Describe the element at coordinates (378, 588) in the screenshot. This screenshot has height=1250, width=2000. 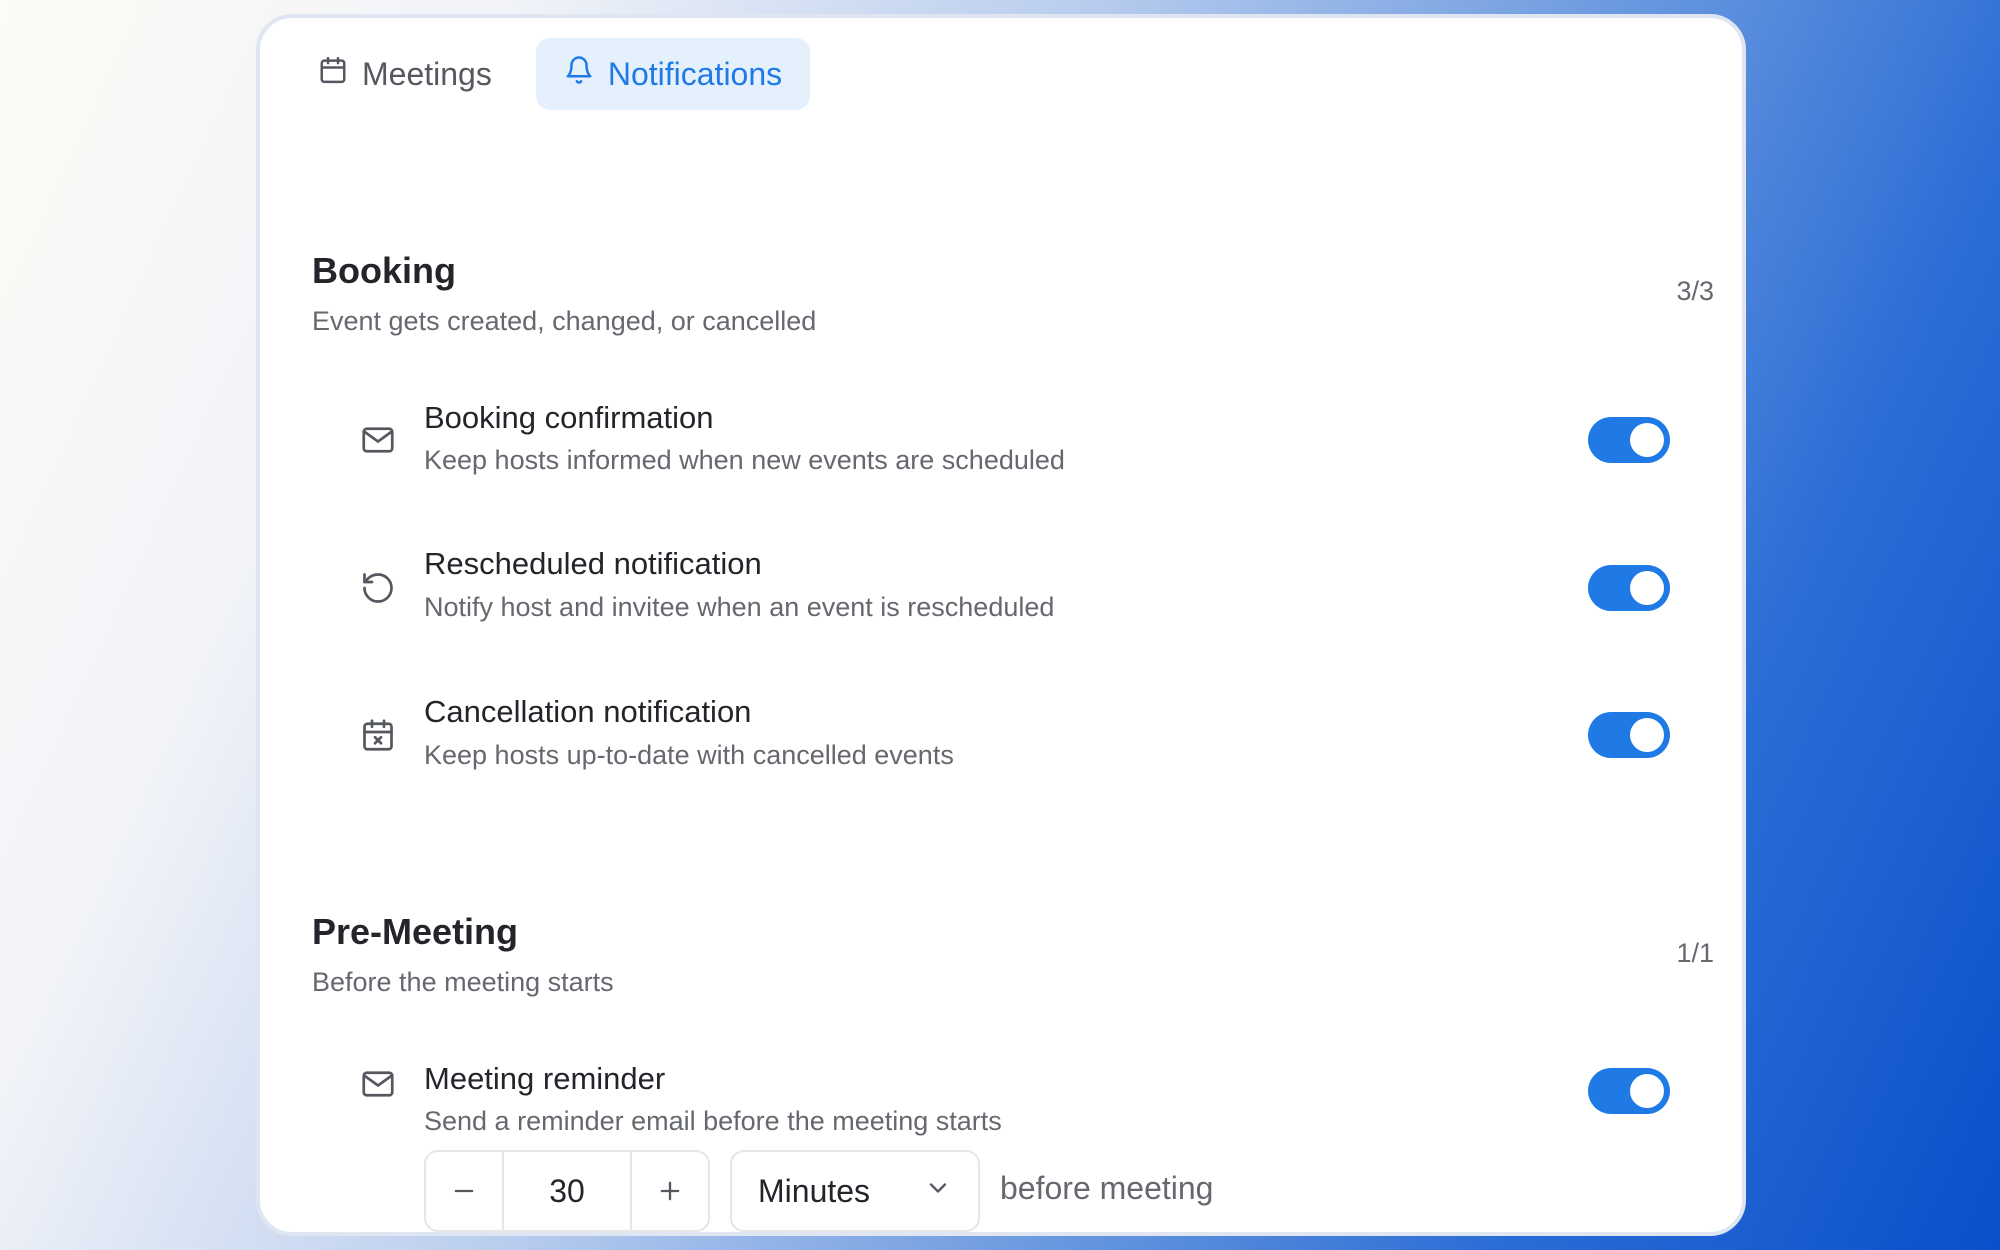
I see `rotate-ccw-icon` at that location.